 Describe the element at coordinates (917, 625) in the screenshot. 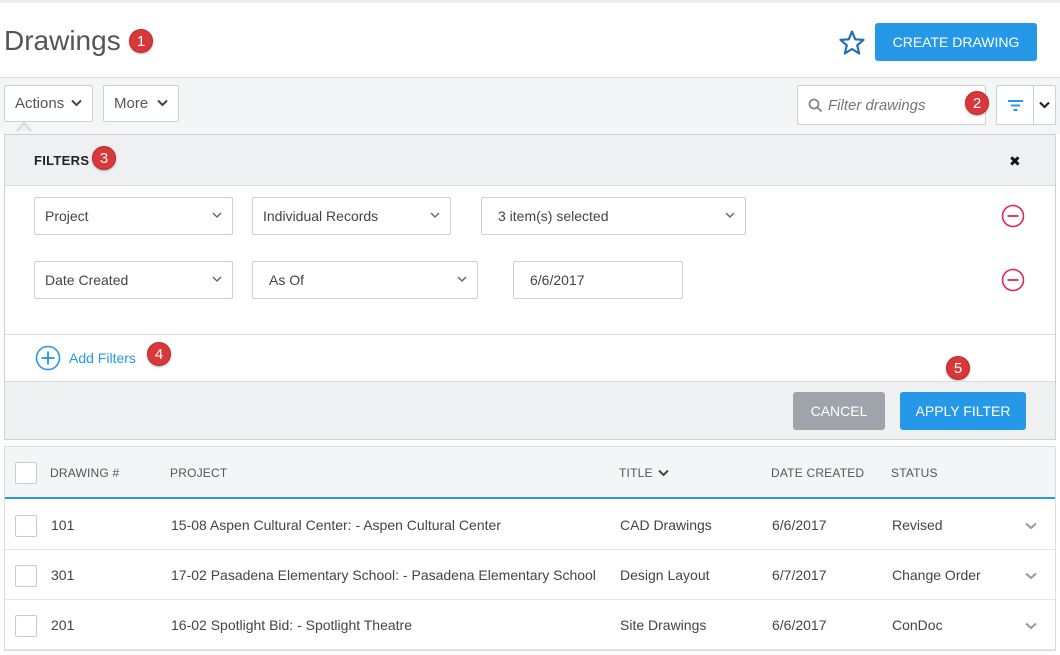

I see `status: ConDoc` at that location.